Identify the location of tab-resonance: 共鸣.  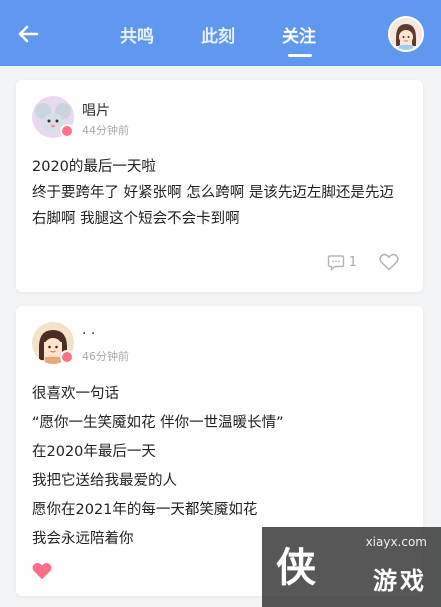
(137, 34).